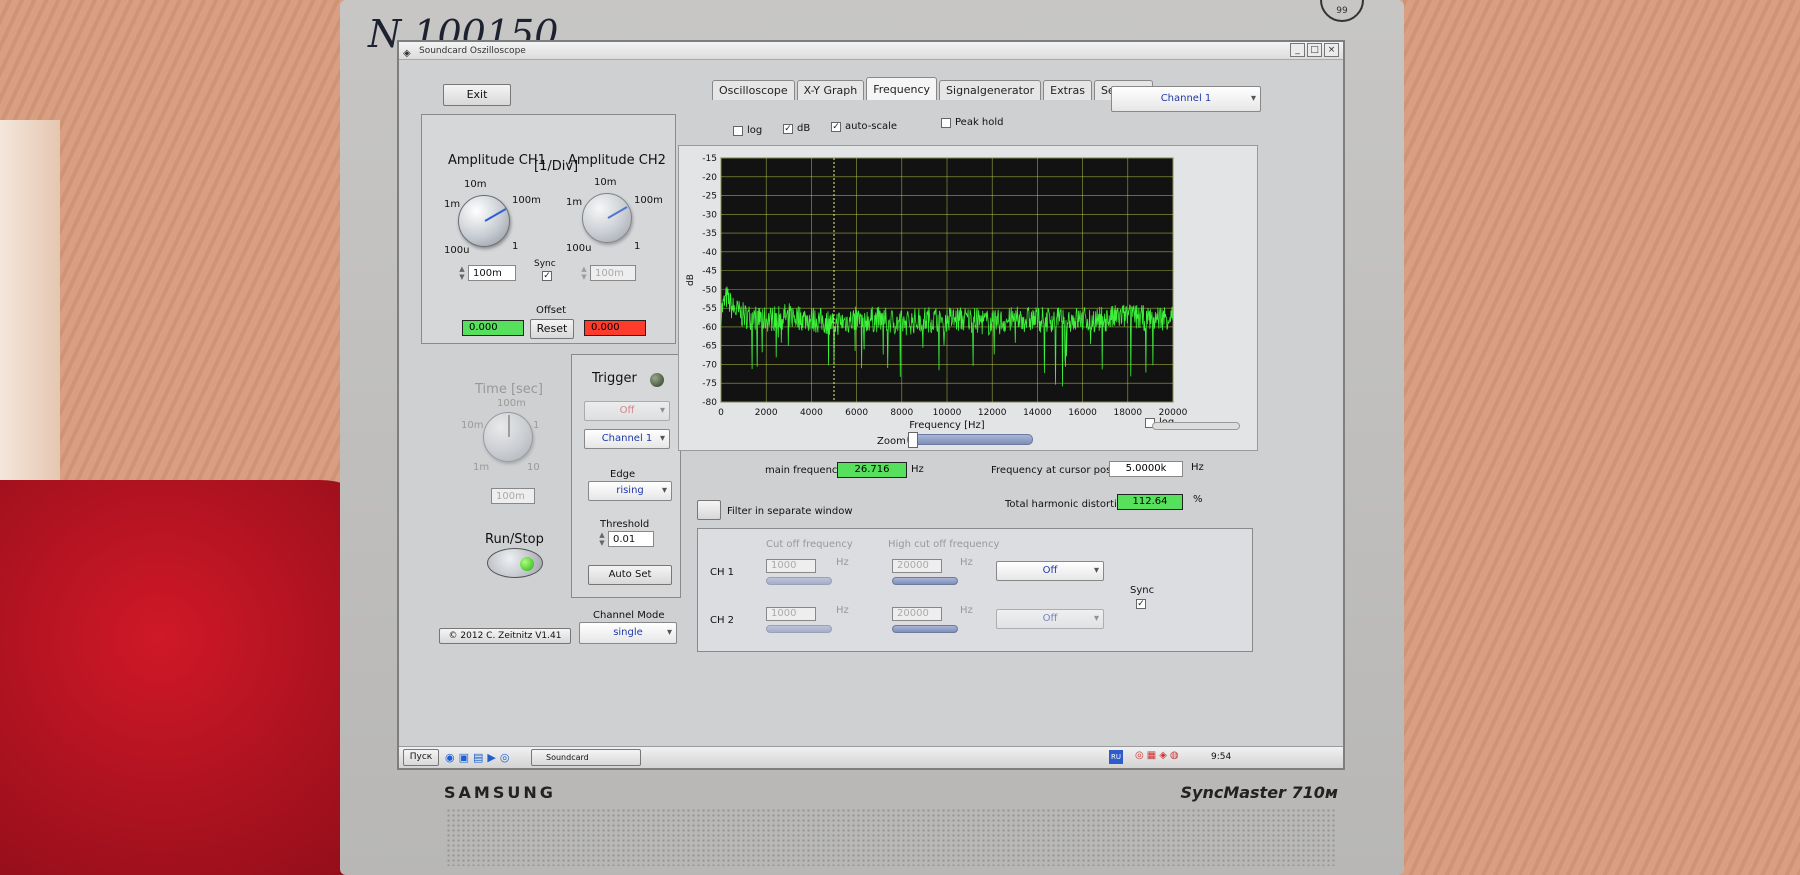 Image resolution: width=1800 pixels, height=875 pixels. What do you see at coordinates (497, 160) in the screenshot?
I see `amplitude-ch1-label: Amplitude CH1` at bounding box center [497, 160].